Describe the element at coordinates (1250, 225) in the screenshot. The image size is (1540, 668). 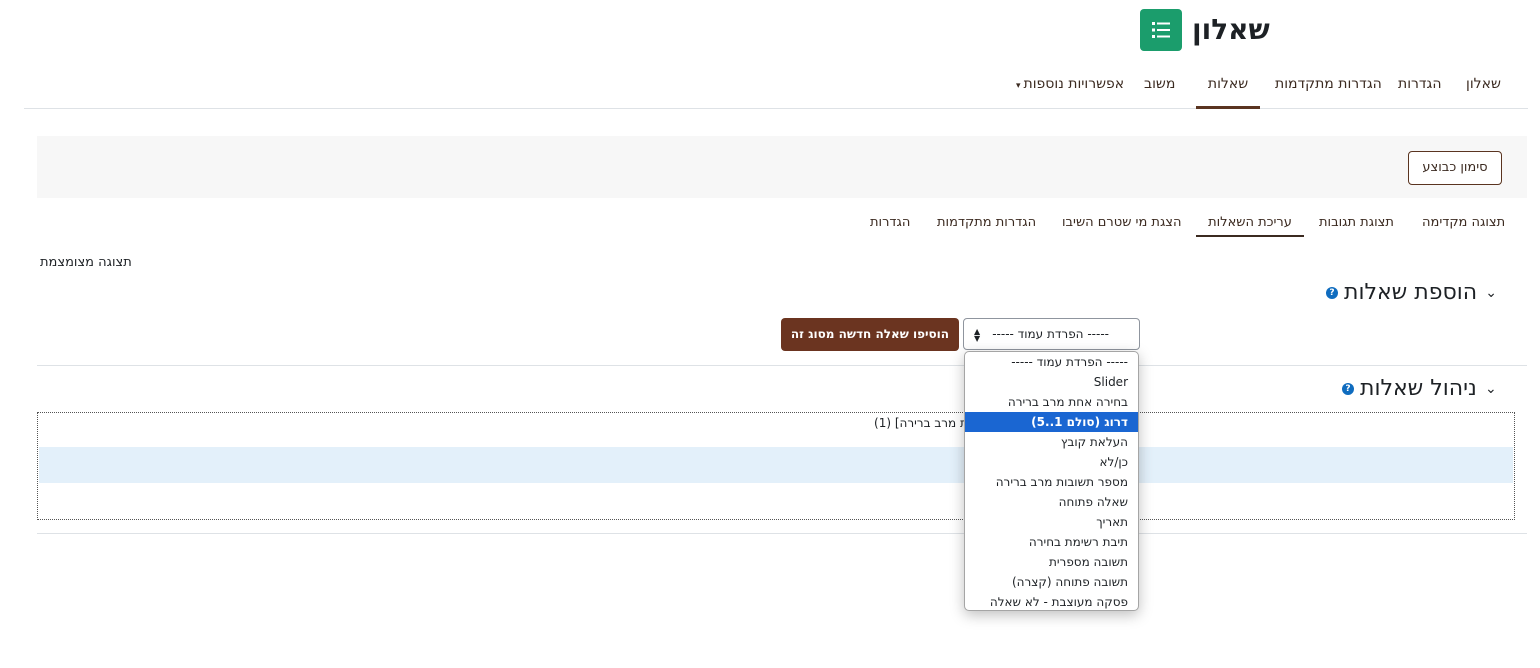
I see `subnav-edit-questions: עריכת השאלות` at that location.